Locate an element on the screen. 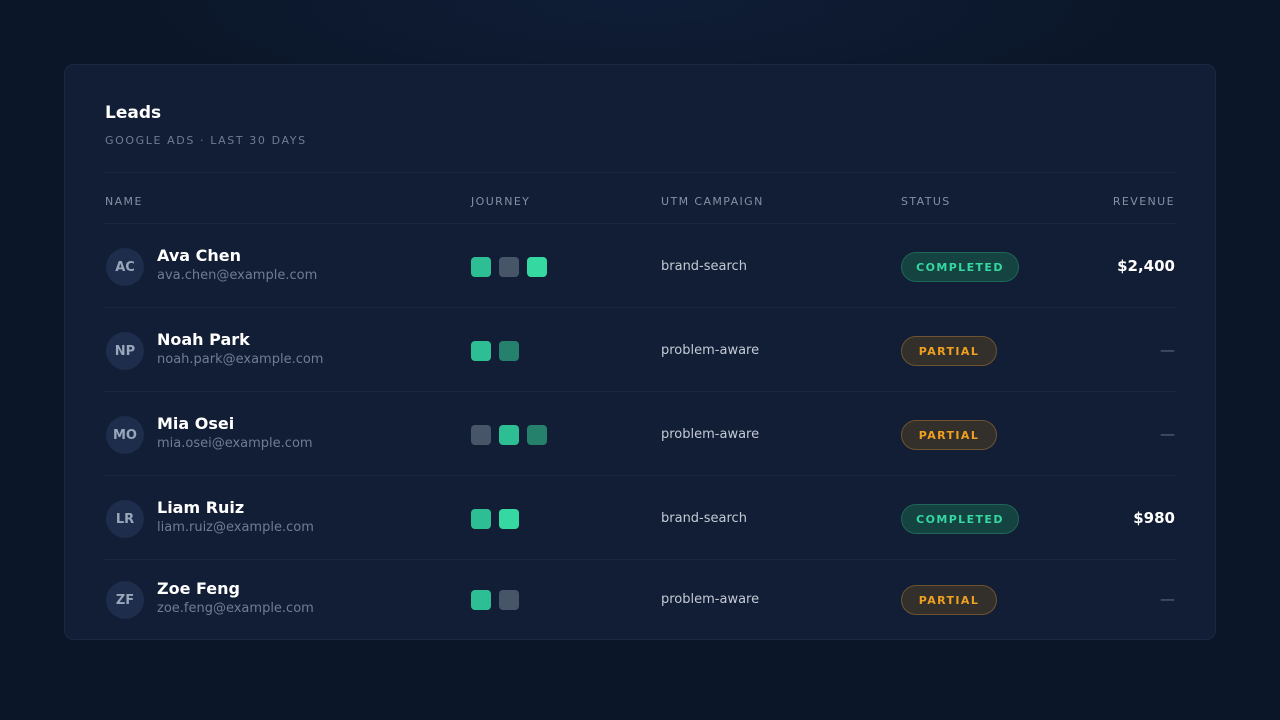  card-title: Leads is located at coordinates (133, 113).